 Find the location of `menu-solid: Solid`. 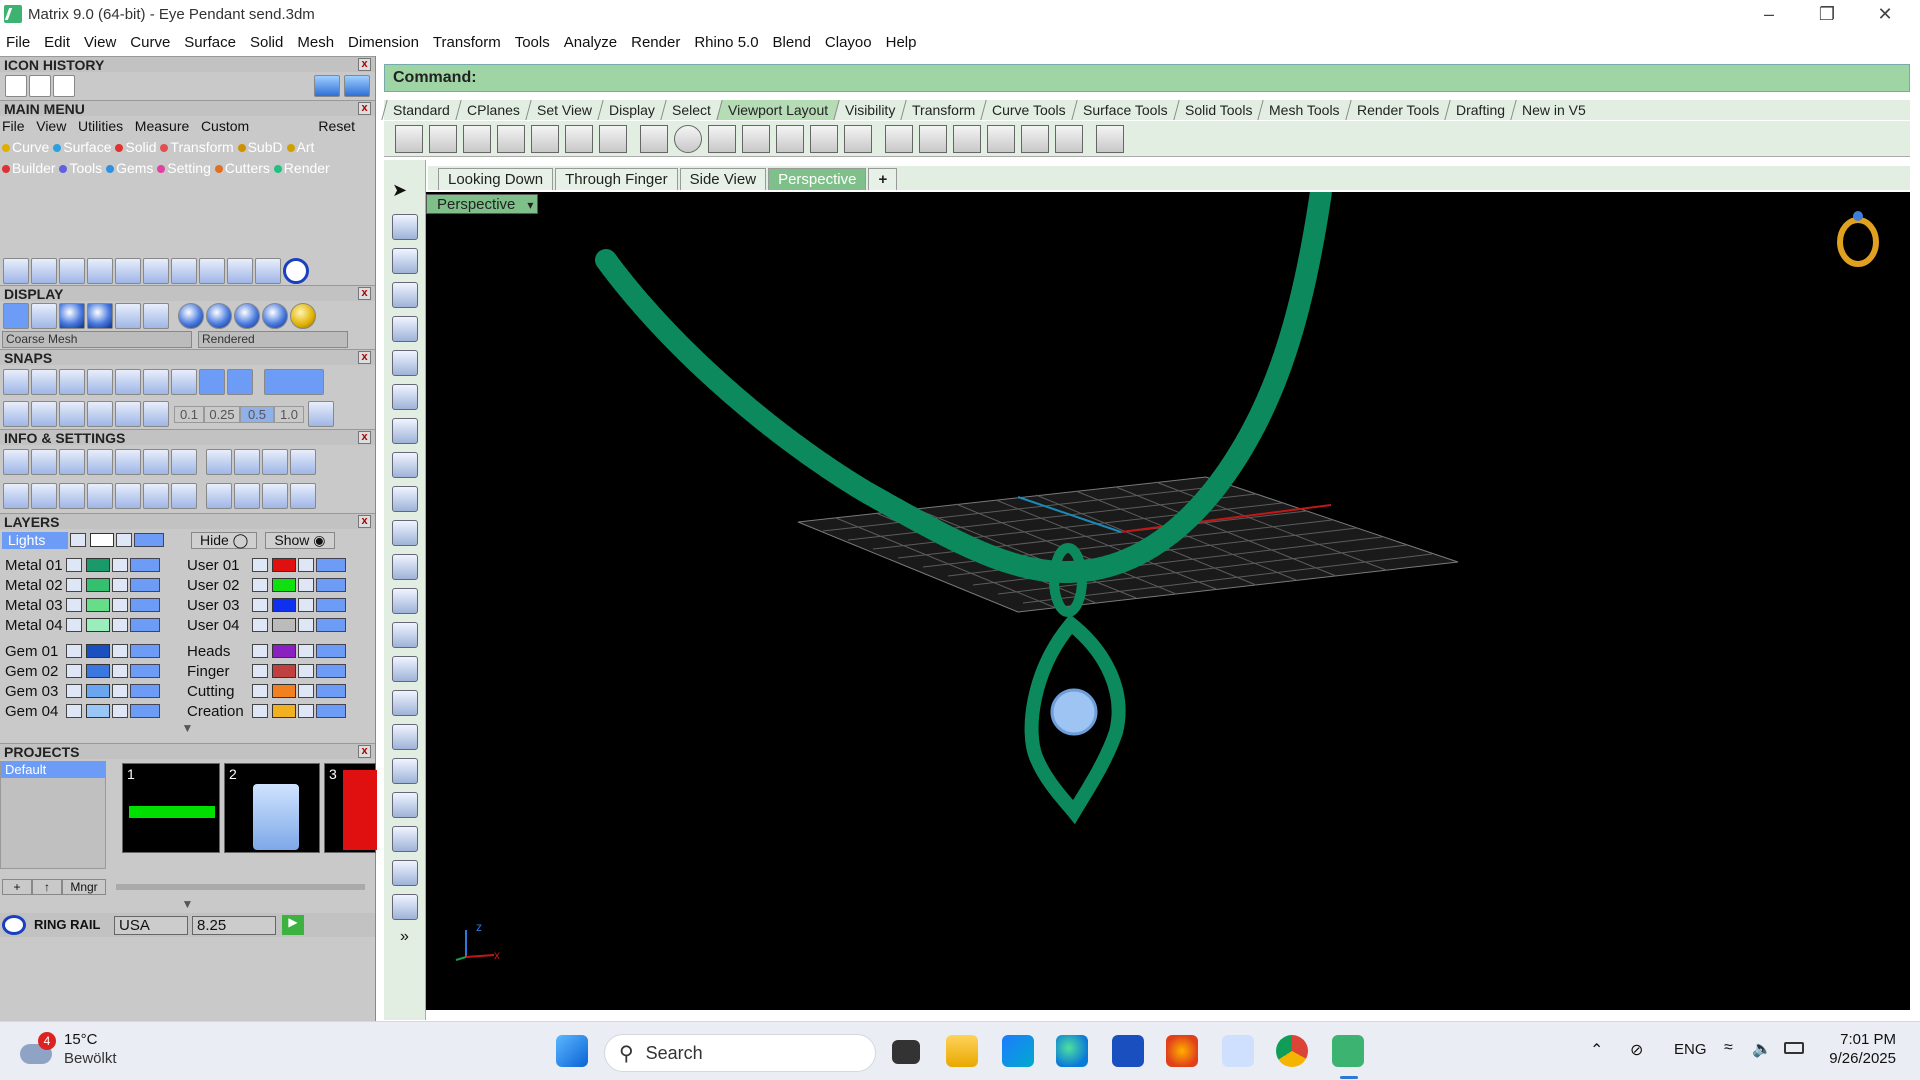

menu-solid: Solid is located at coordinates (266, 42).